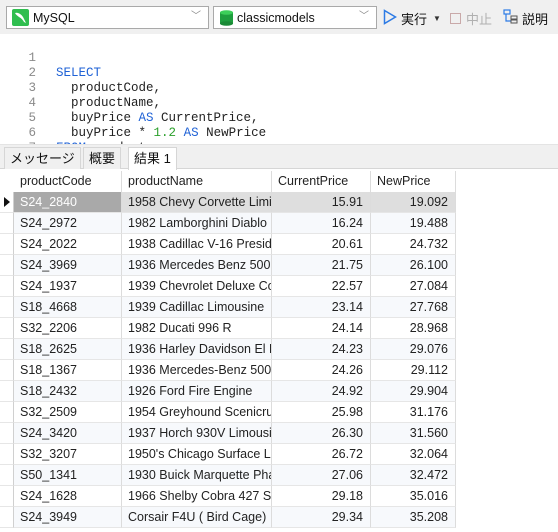 This screenshot has width=558, height=532. I want to click on cell-currentprice: 26.72, so click(321, 454).